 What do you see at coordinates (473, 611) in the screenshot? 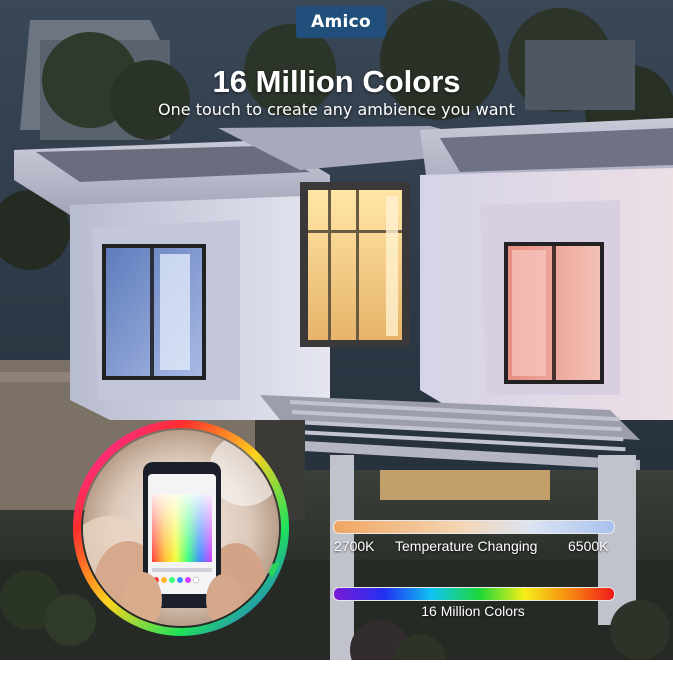
I see `color-scale-caption: 16 Million Colors` at bounding box center [473, 611].